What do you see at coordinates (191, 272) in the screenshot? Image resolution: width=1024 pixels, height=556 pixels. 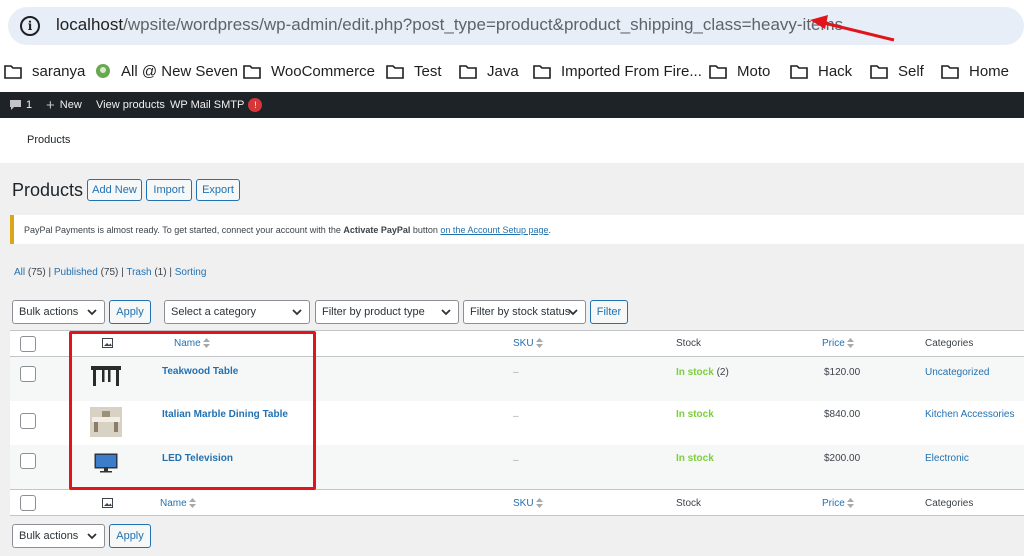 I see `view-sorting: Sorting` at bounding box center [191, 272].